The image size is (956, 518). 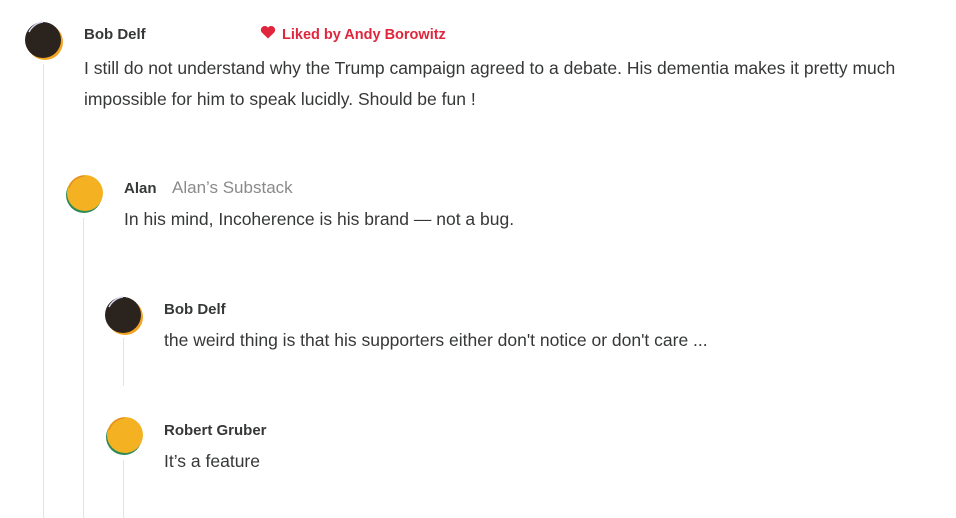 What do you see at coordinates (268, 32) in the screenshot?
I see `heart-icon` at bounding box center [268, 32].